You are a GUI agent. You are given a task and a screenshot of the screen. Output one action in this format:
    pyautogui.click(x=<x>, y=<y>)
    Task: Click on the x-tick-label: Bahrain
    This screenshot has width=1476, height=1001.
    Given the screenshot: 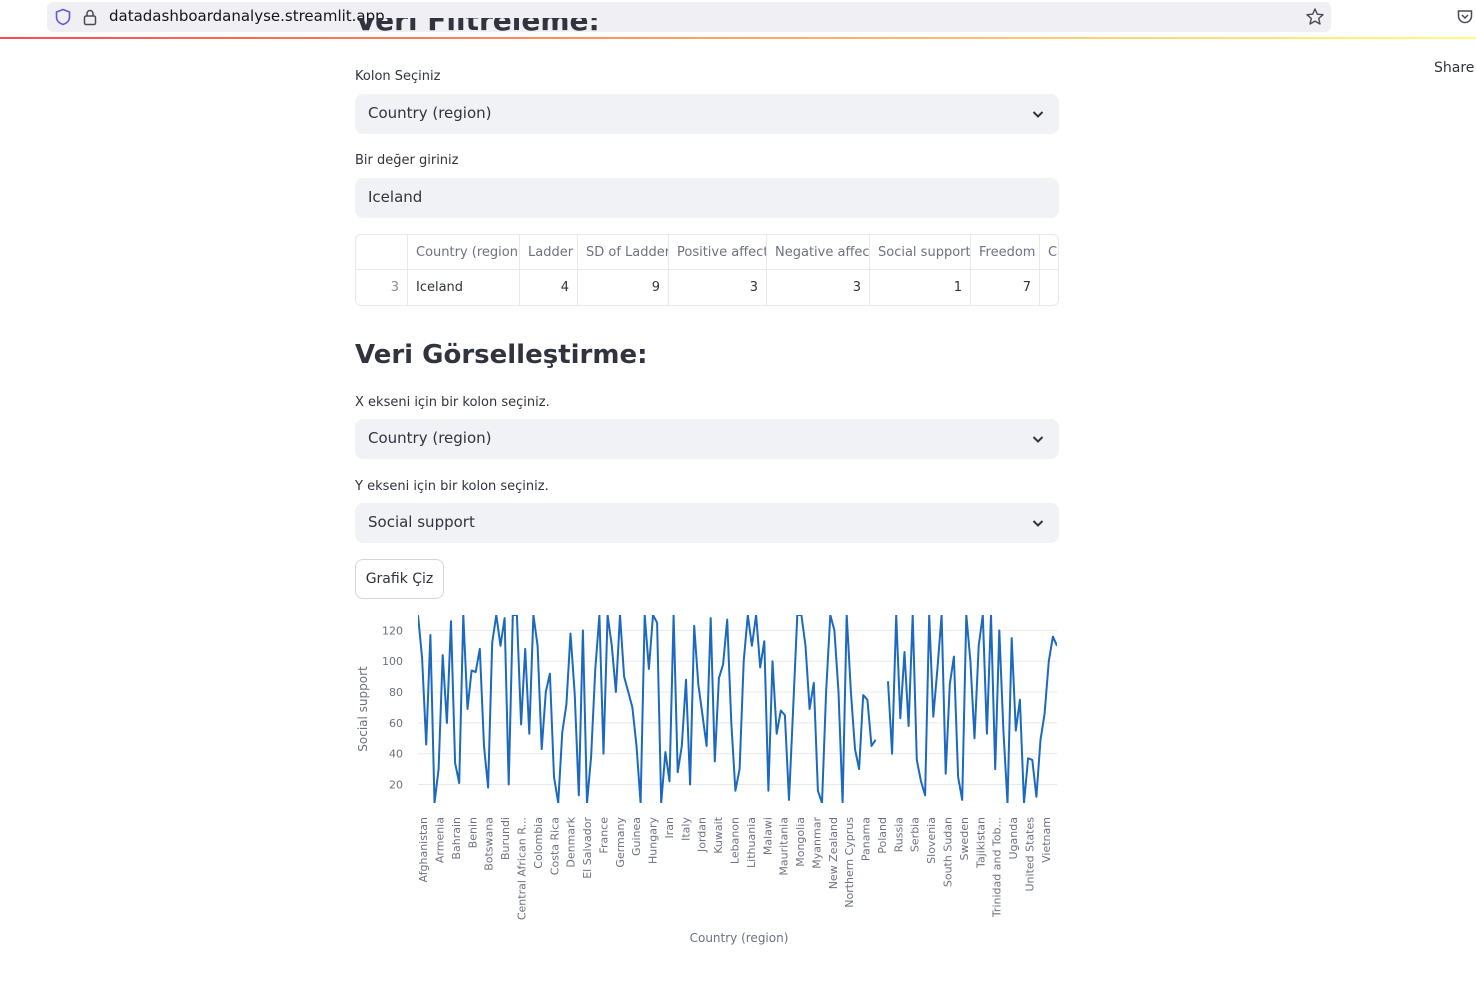 What is the action you would take?
    pyautogui.click(x=456, y=838)
    